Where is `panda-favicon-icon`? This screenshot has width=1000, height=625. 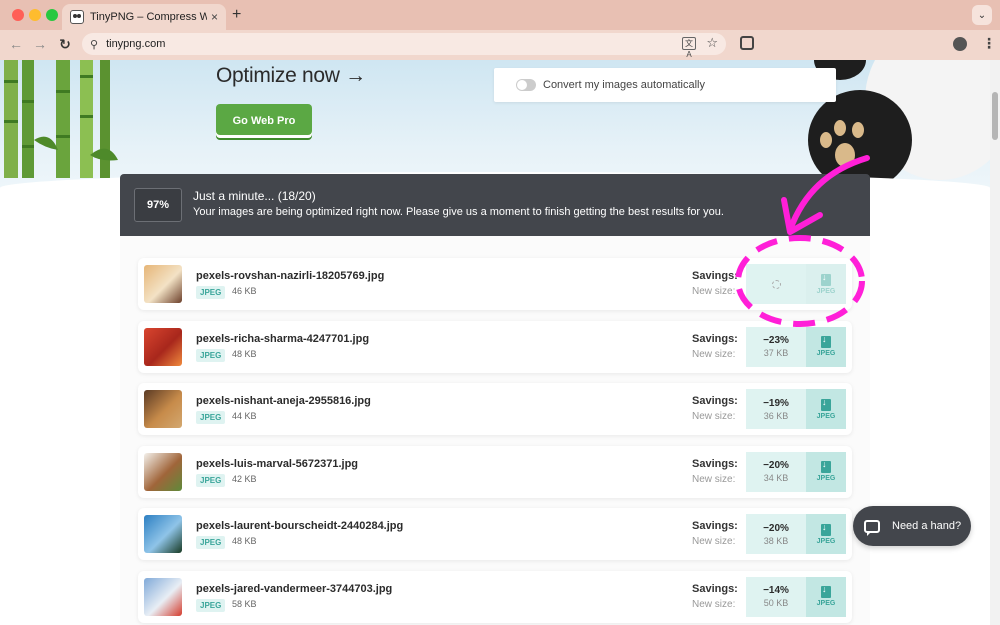
panda-favicon-icon is located at coordinates (77, 17).